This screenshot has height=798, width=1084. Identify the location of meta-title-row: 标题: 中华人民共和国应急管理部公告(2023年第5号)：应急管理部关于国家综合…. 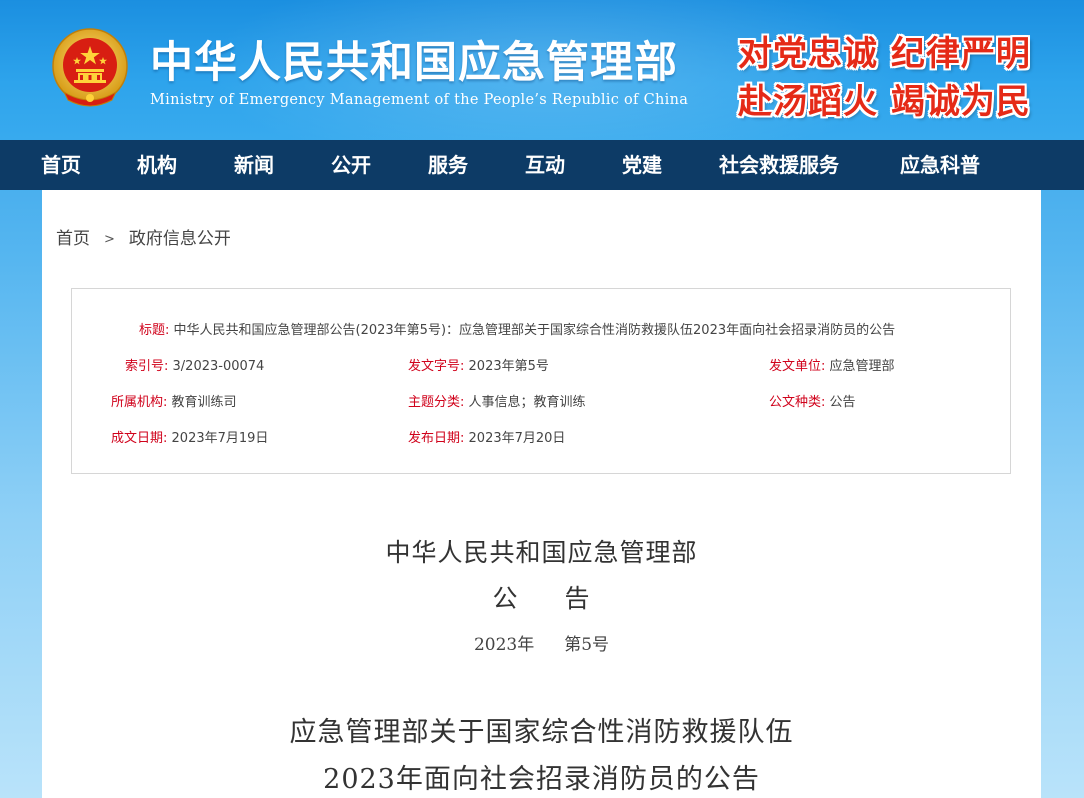
(517, 328).